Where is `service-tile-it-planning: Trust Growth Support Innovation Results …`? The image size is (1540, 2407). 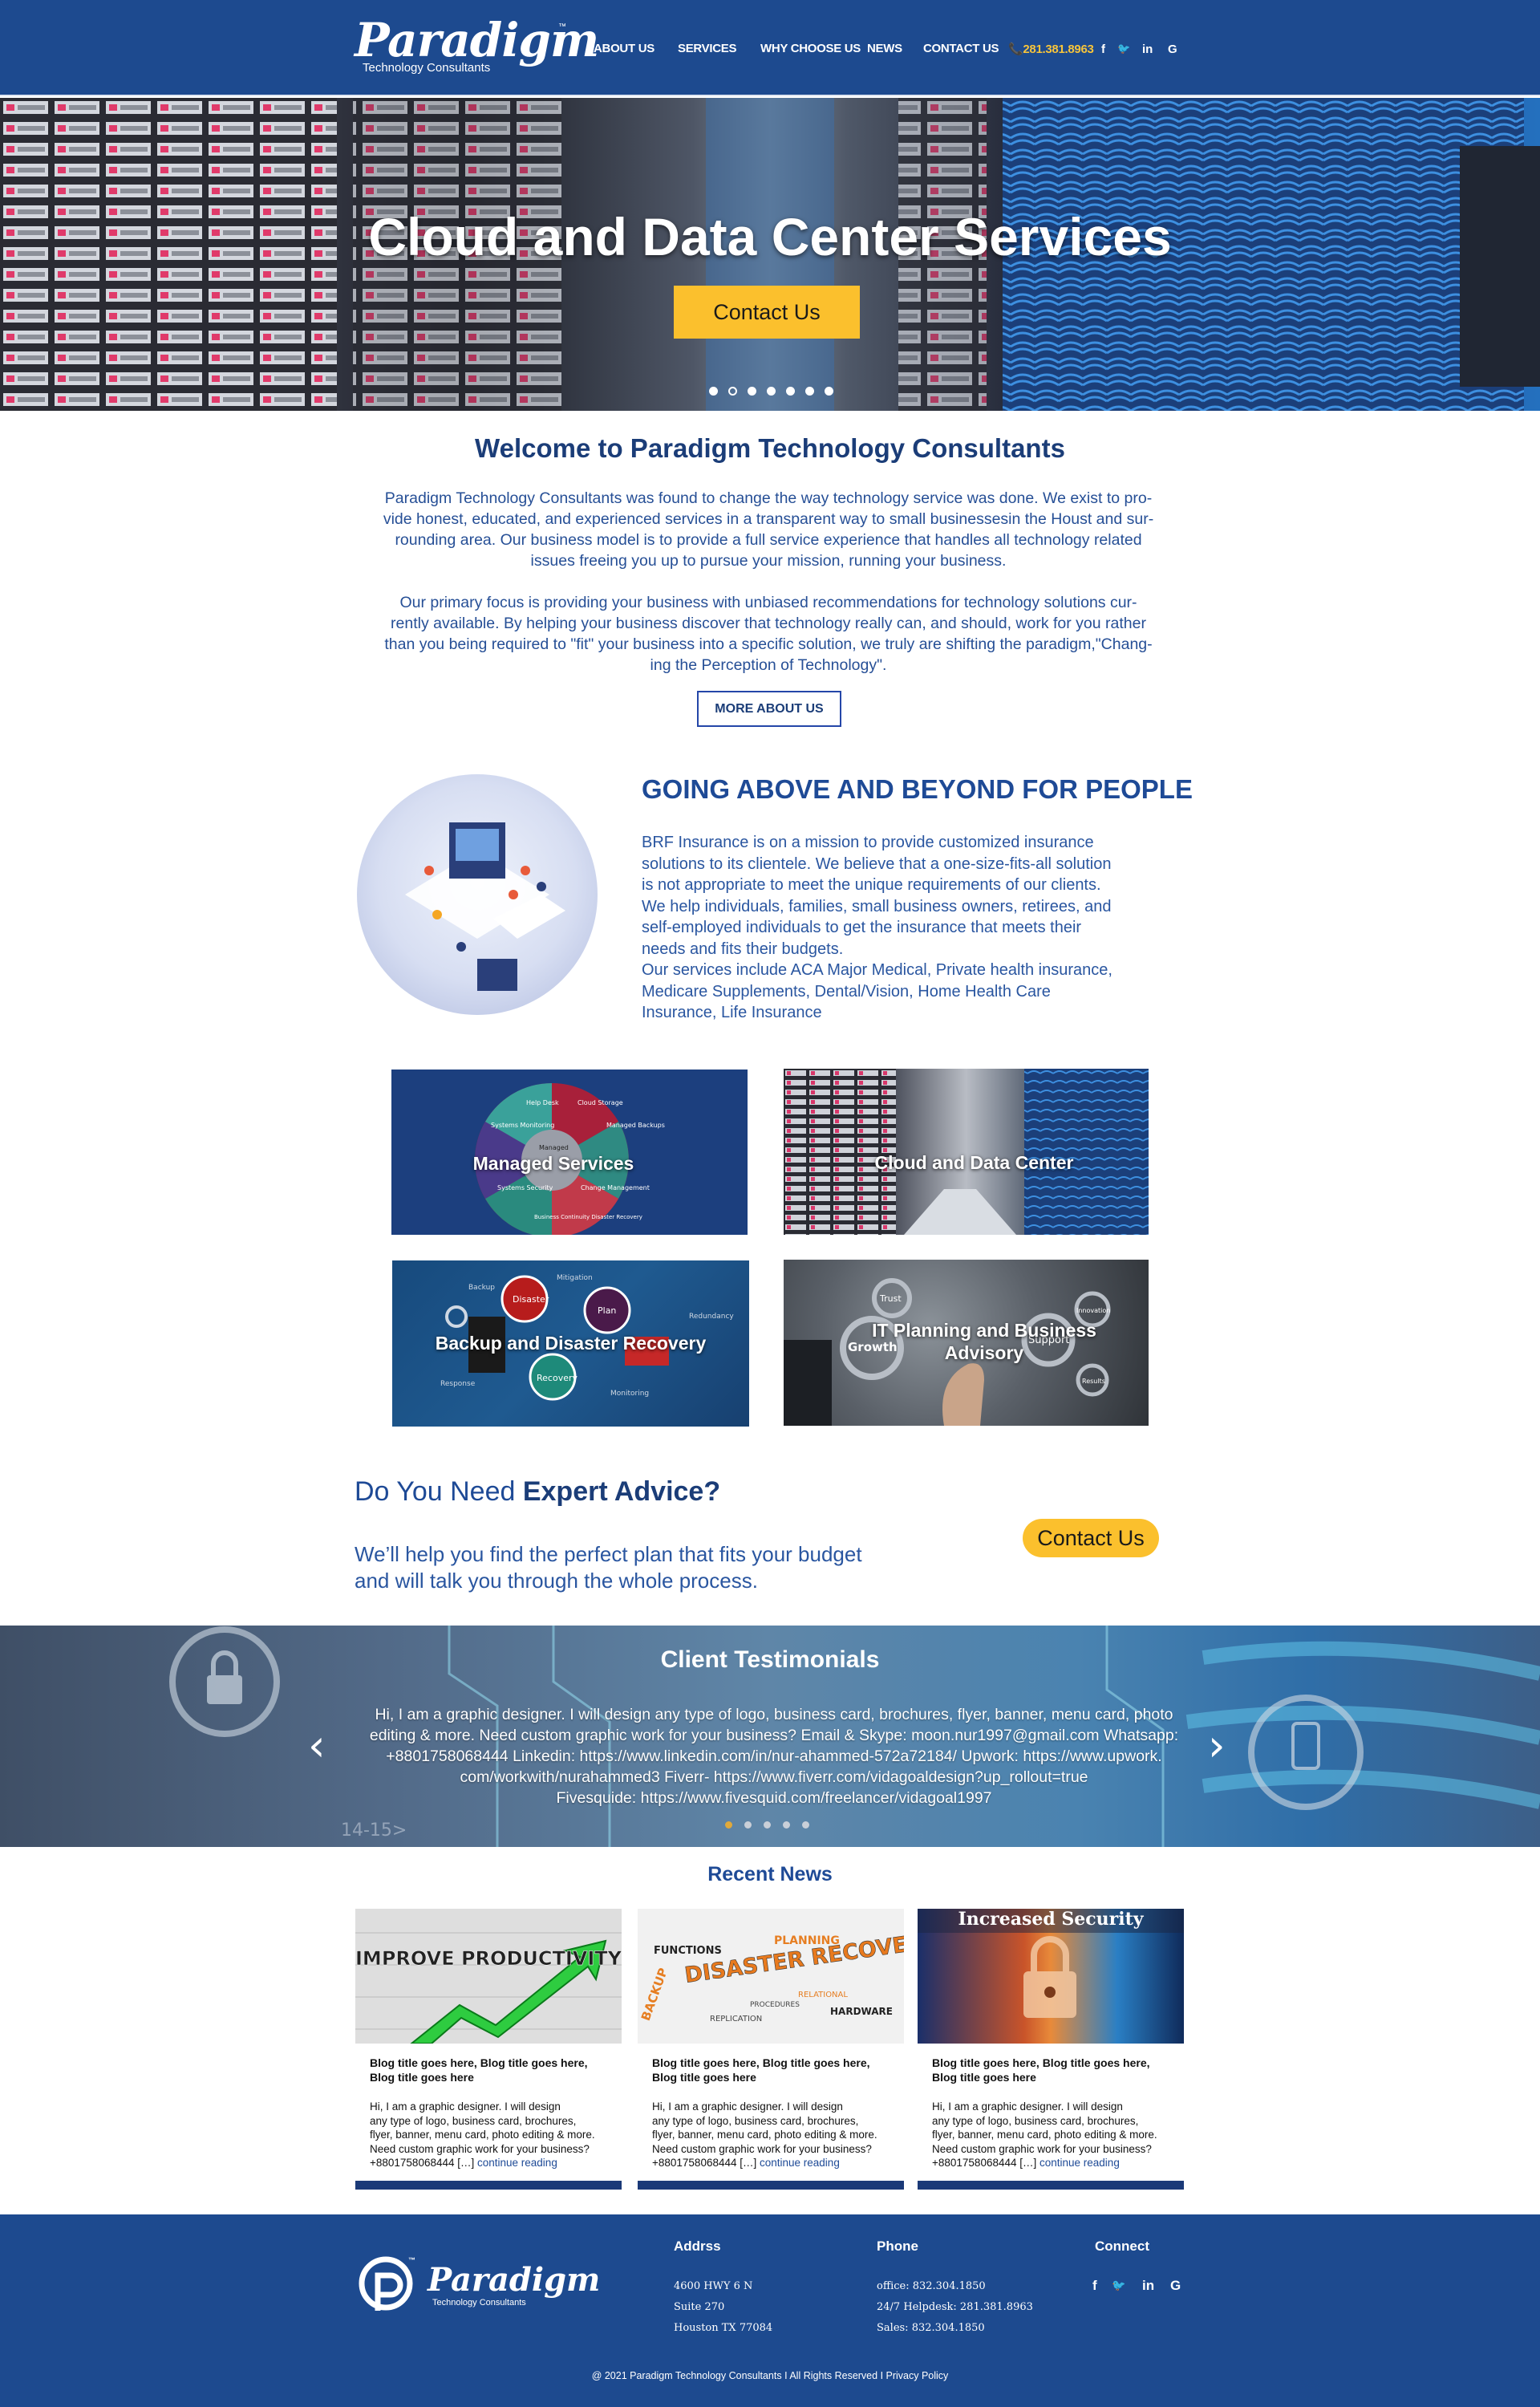
service-tile-it-planning: Trust Growth Support Innovation Results … is located at coordinates (967, 1343).